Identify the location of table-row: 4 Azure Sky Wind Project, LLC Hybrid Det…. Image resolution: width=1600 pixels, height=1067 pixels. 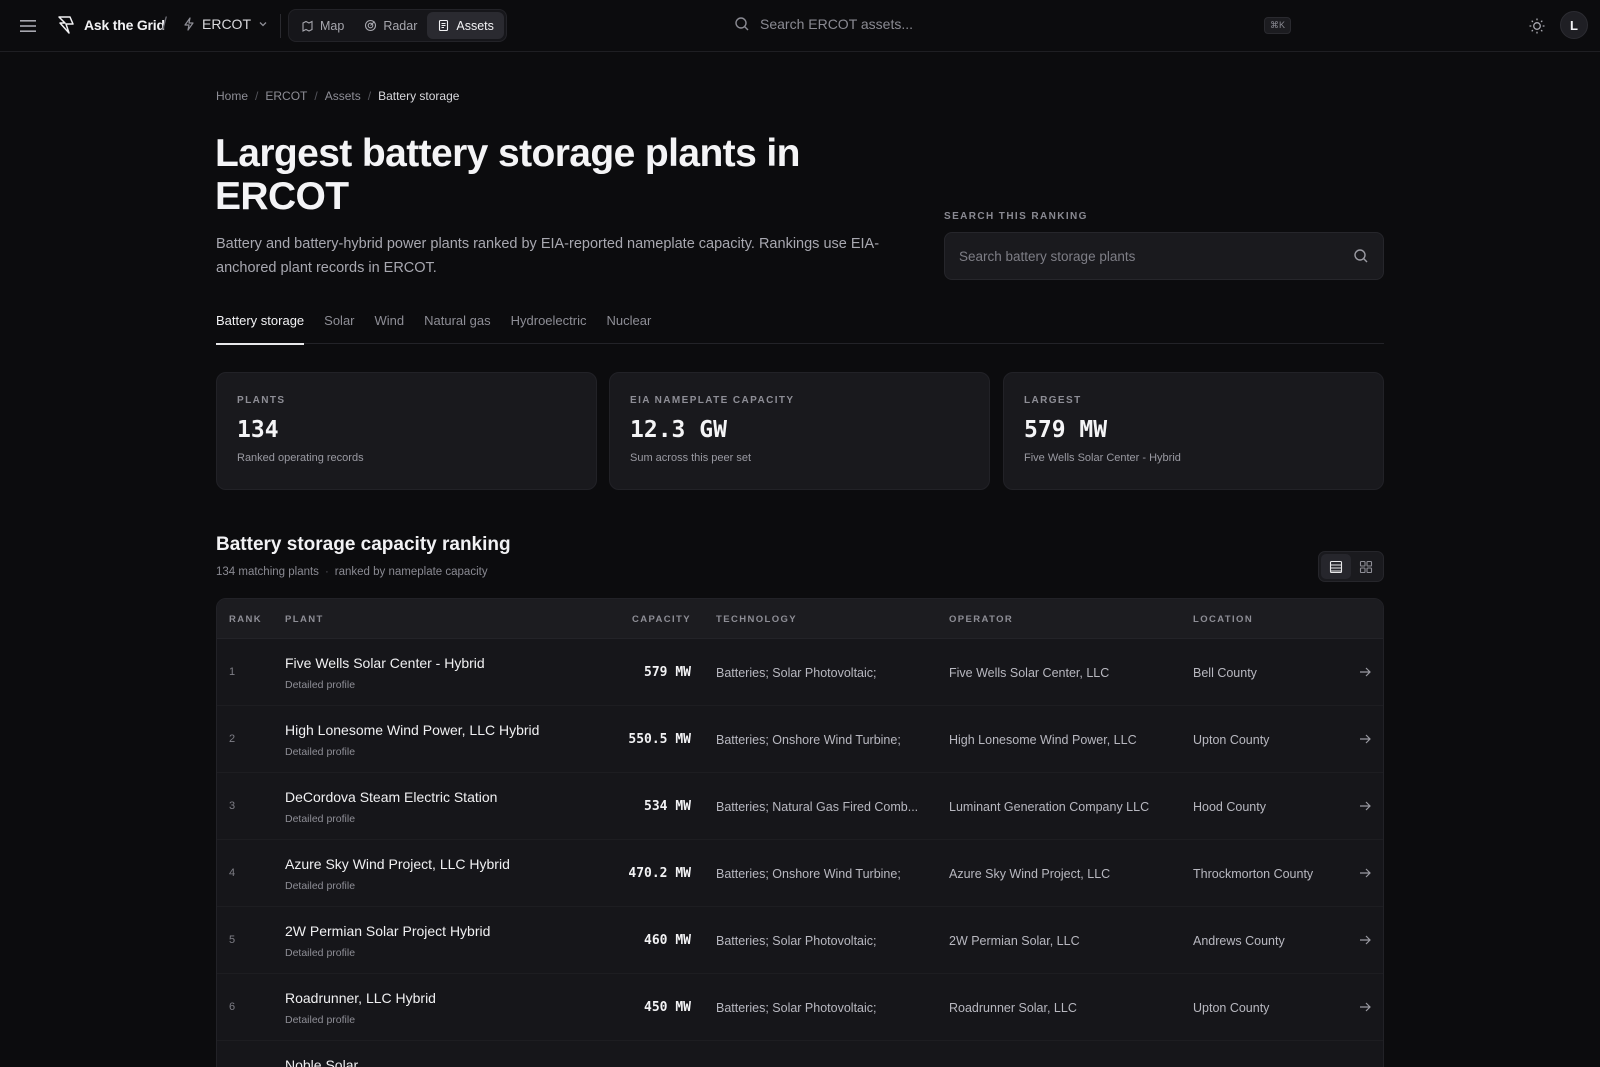
(800, 873).